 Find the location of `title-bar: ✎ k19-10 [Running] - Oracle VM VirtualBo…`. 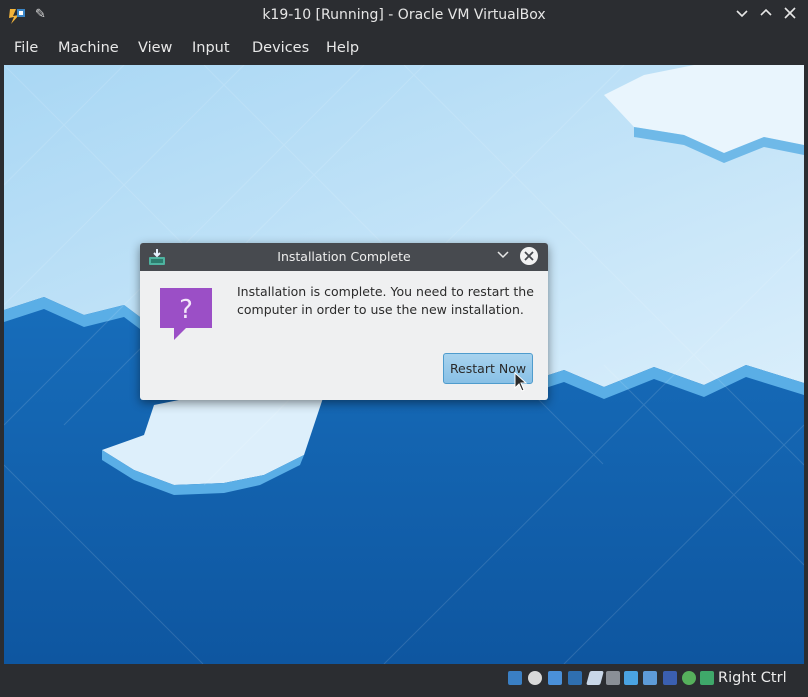

title-bar: ✎ k19-10 [Running] - Oracle VM VirtualBo… is located at coordinates (404, 16).